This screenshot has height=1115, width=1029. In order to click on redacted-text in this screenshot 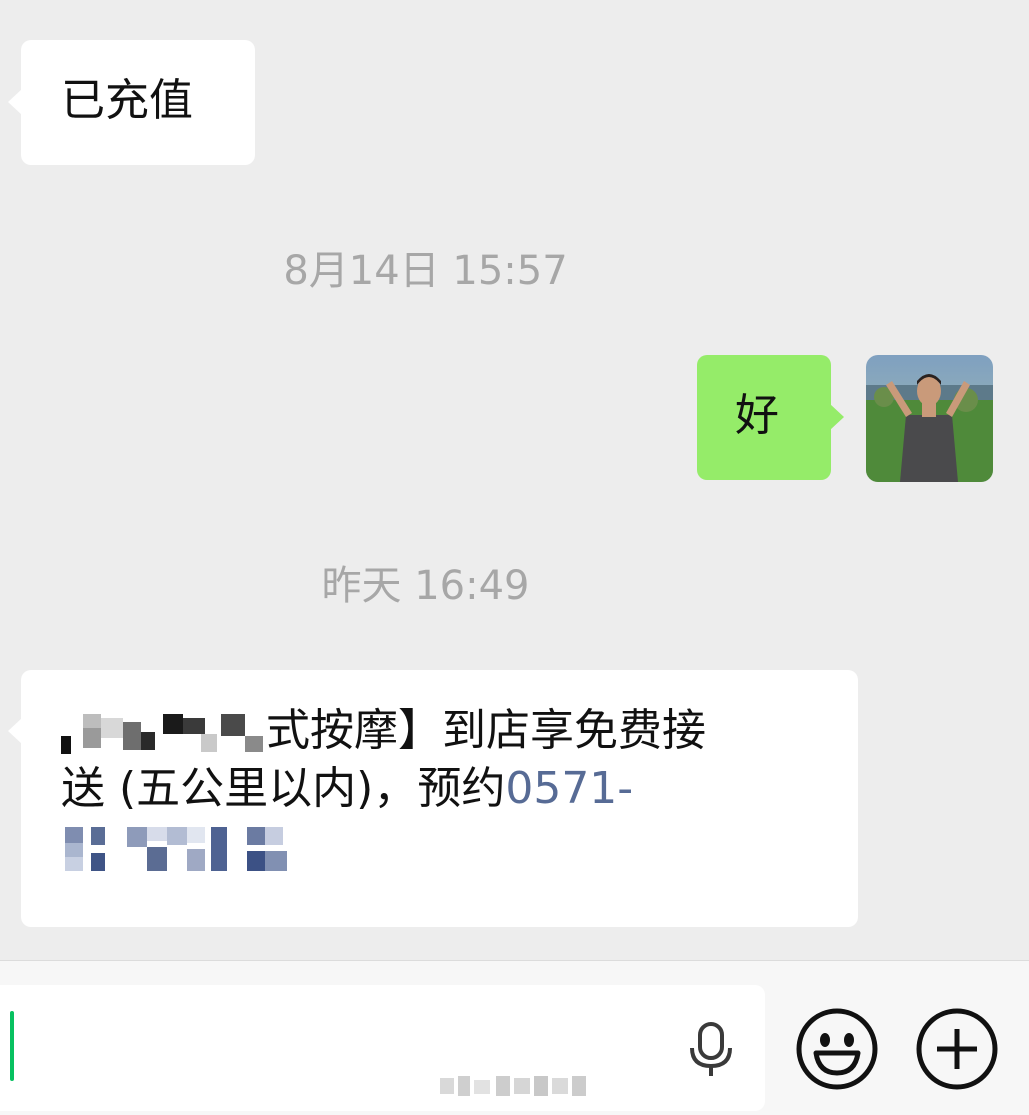, I will do `click(162, 734)`.